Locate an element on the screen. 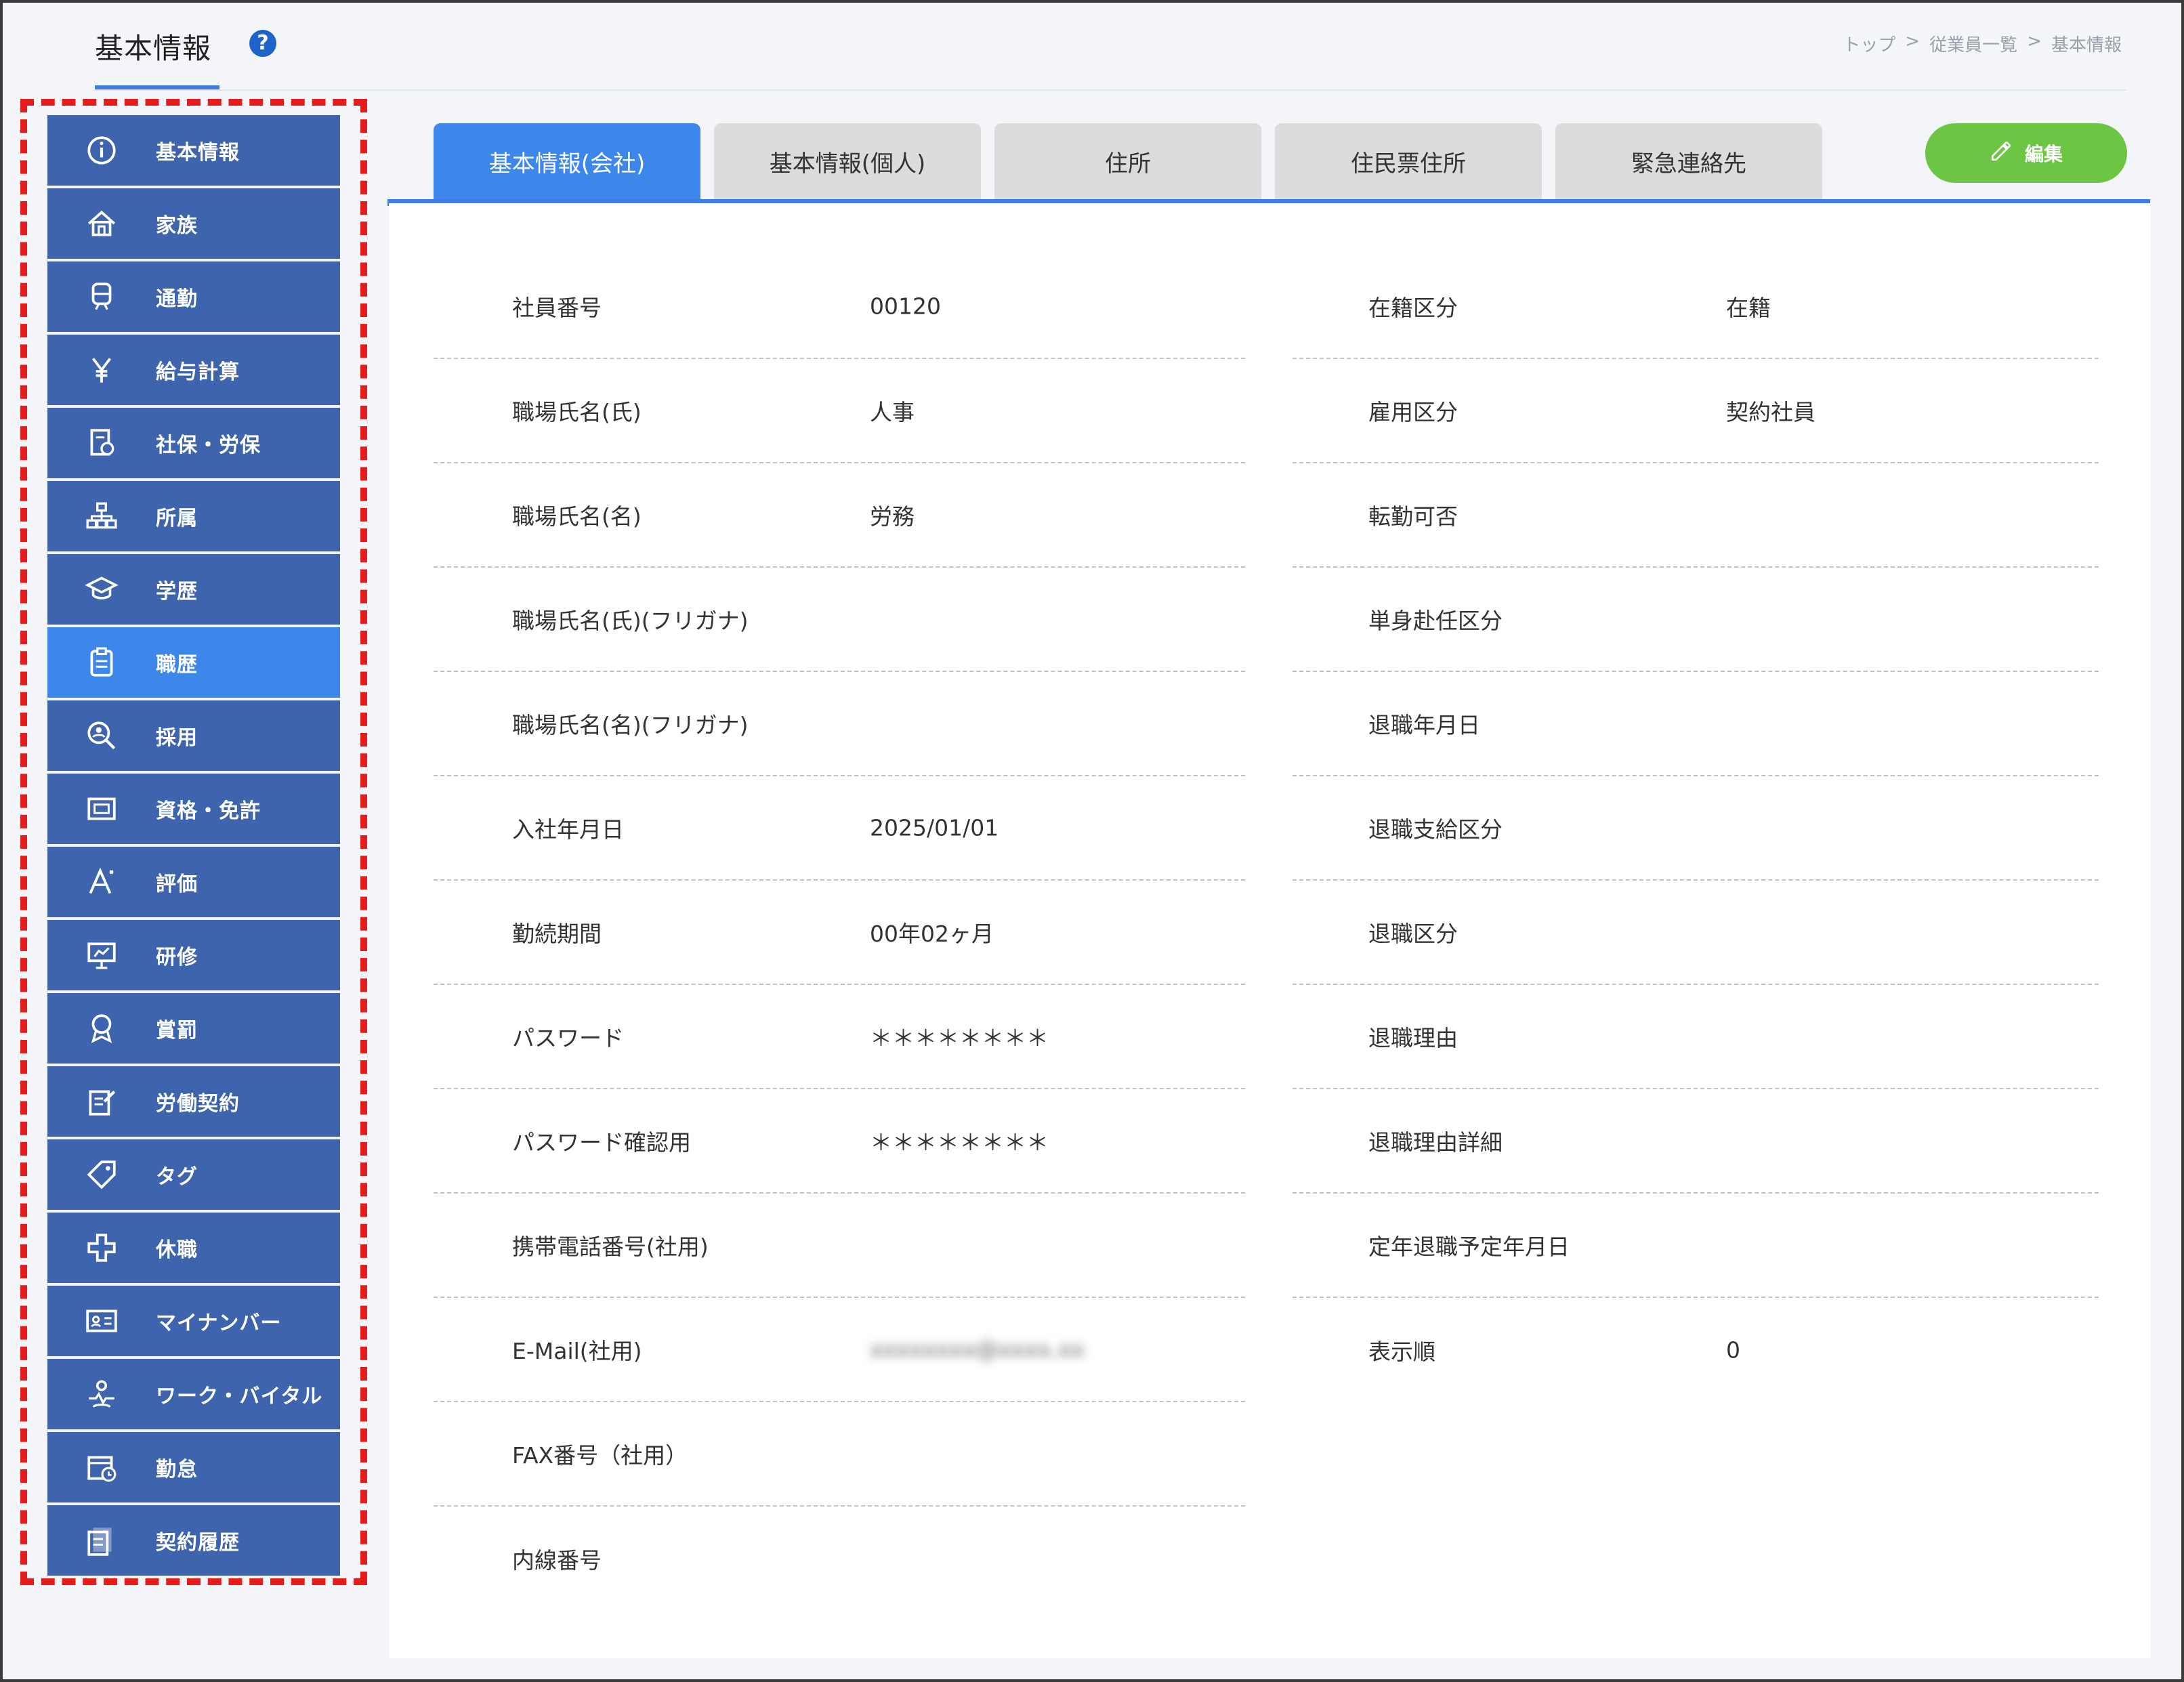  sidebar-item: ワーク・バイタル is located at coordinates (193, 1394).